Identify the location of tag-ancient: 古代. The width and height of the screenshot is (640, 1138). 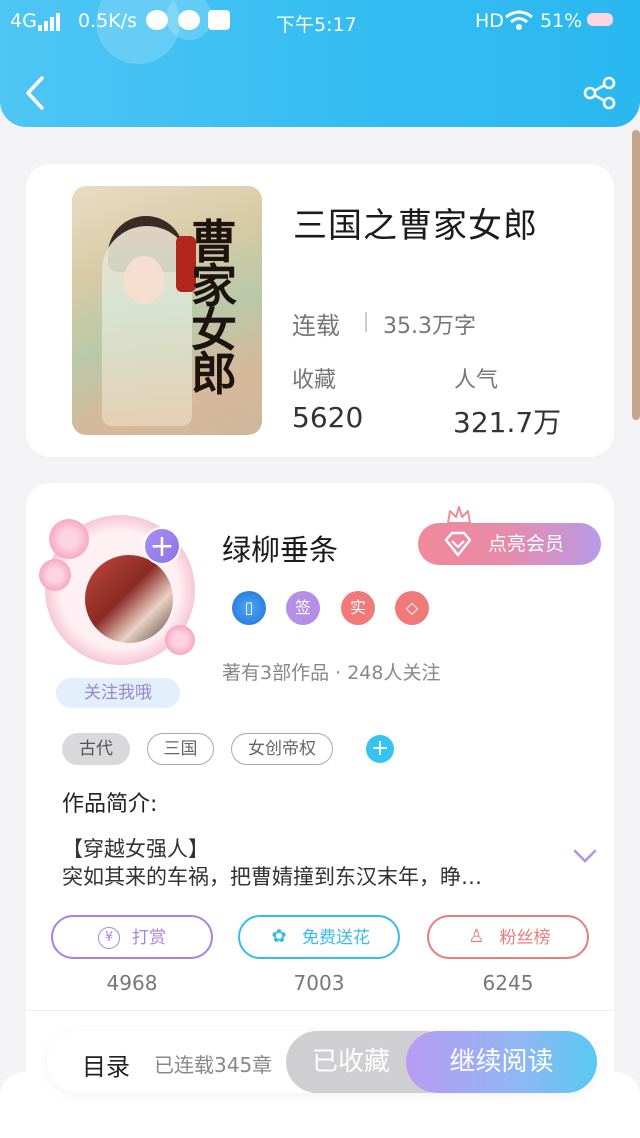
(96, 749).